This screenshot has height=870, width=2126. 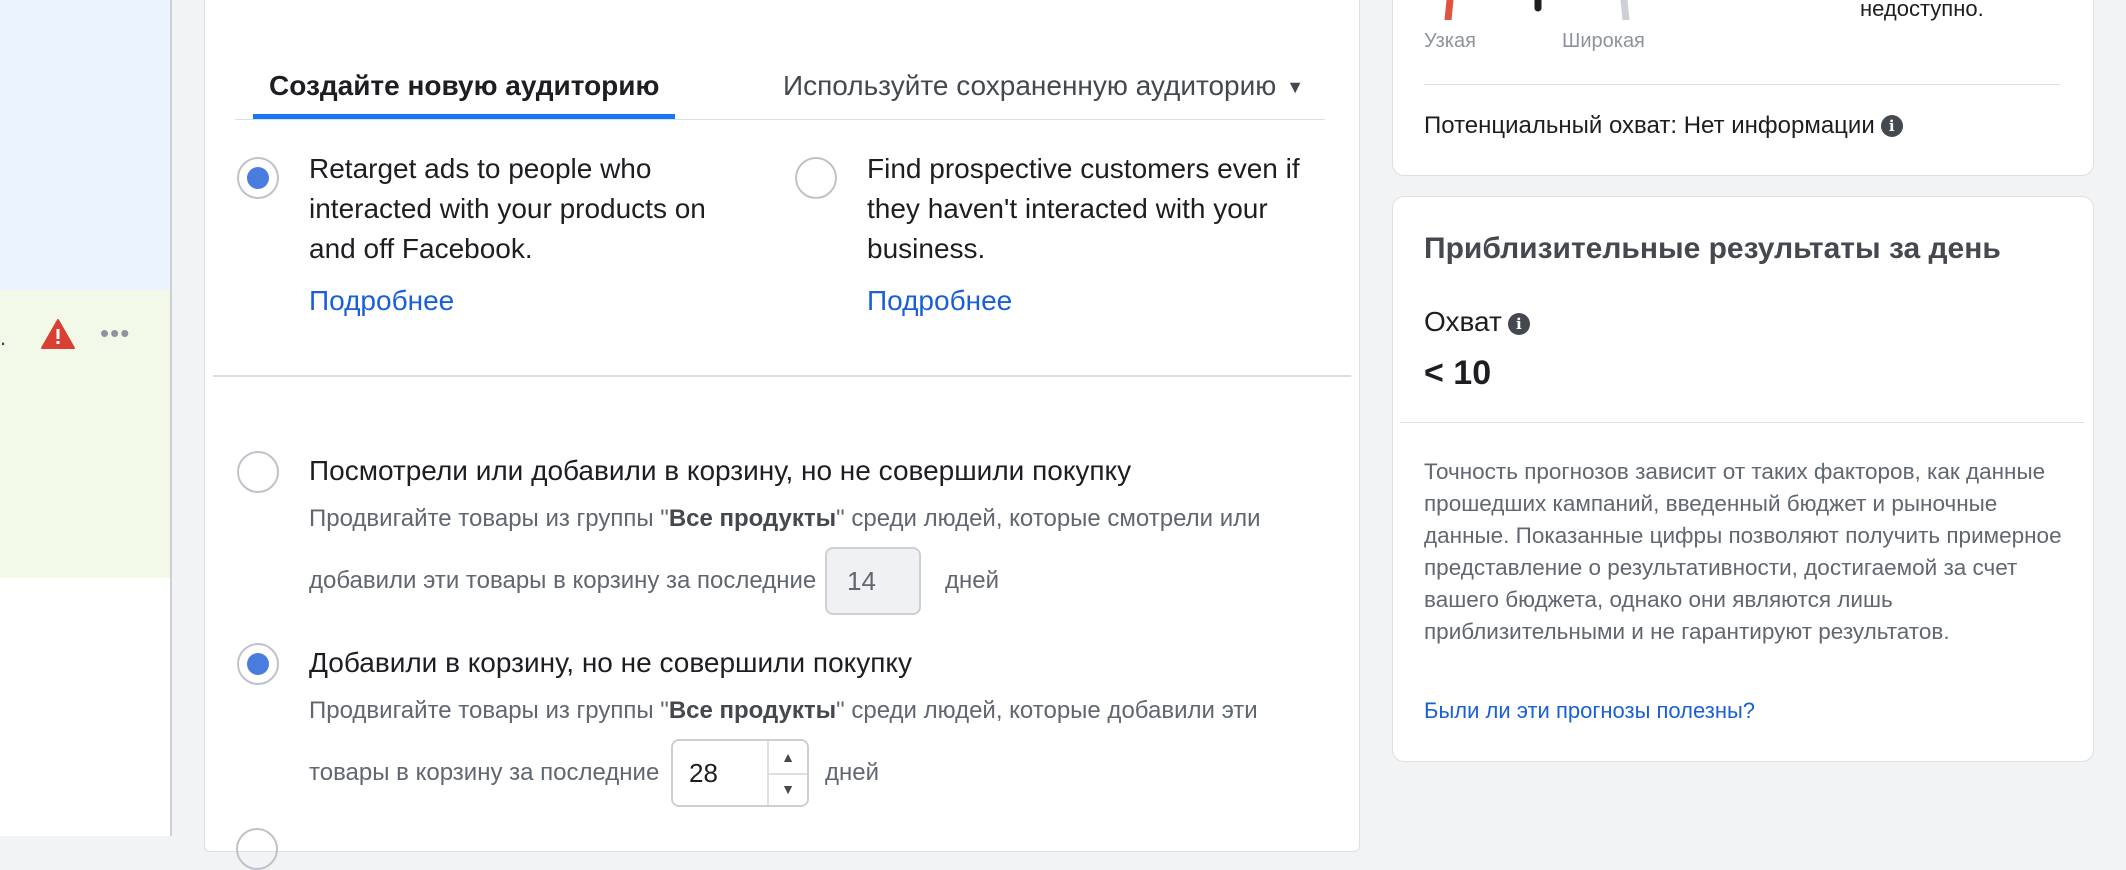 I want to click on desc-text: " среди людей, которые смотрели или, so click(x=1048, y=518).